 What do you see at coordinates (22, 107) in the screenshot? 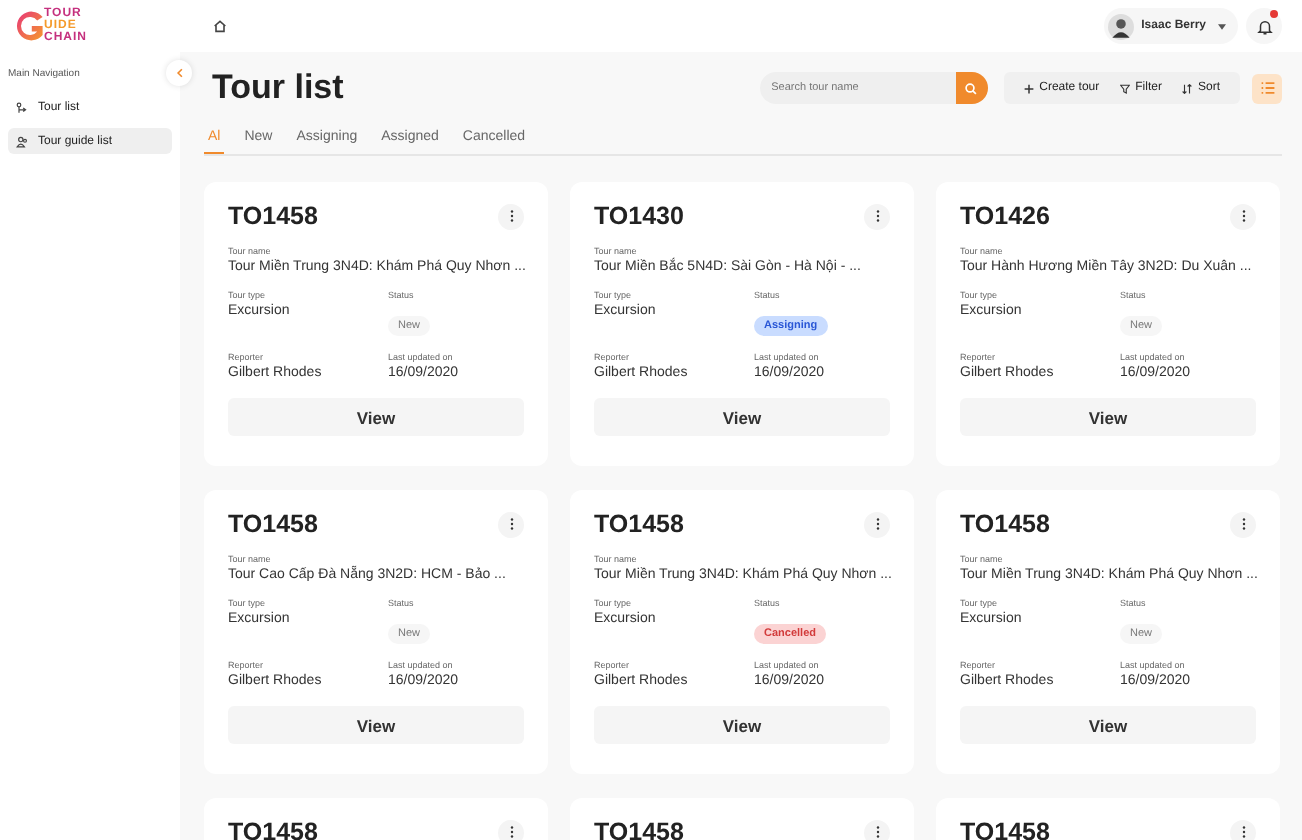
I see `route-icon` at bounding box center [22, 107].